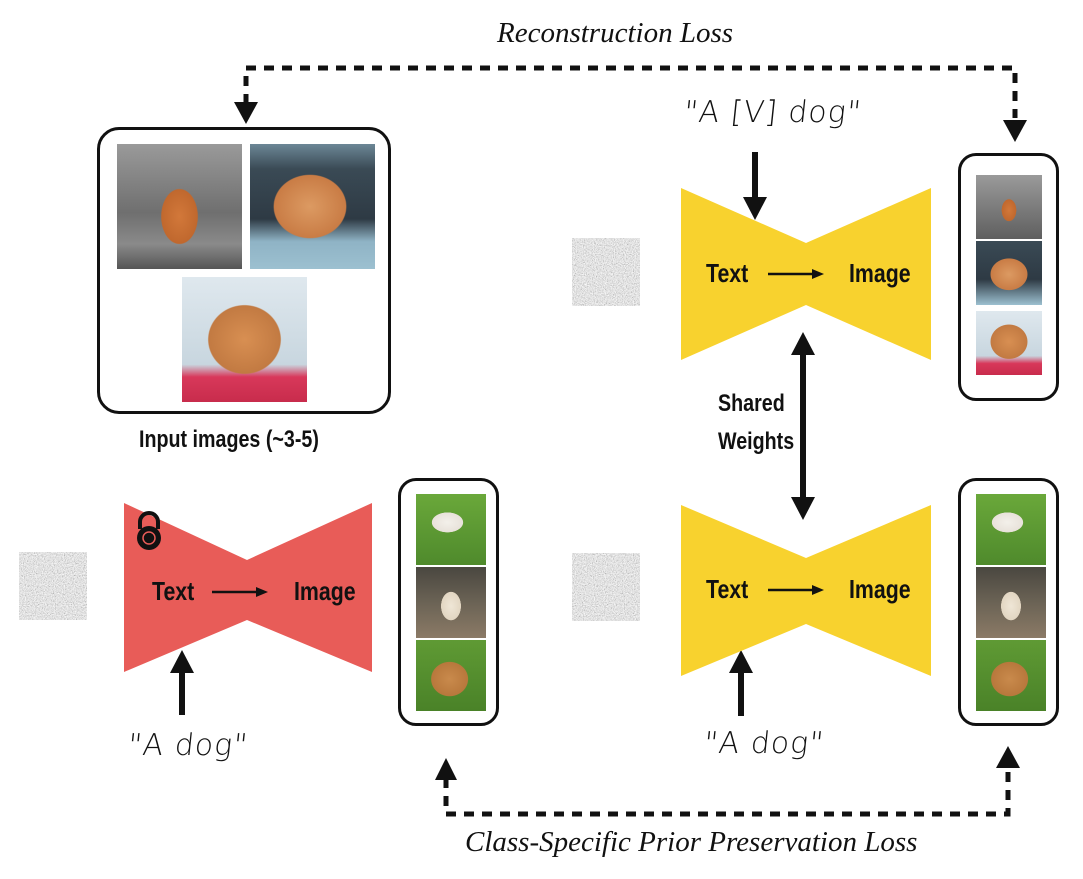 The height and width of the screenshot is (879, 1083). Describe the element at coordinates (727, 273) in the screenshot. I see `top-model-text-label: Text` at that location.